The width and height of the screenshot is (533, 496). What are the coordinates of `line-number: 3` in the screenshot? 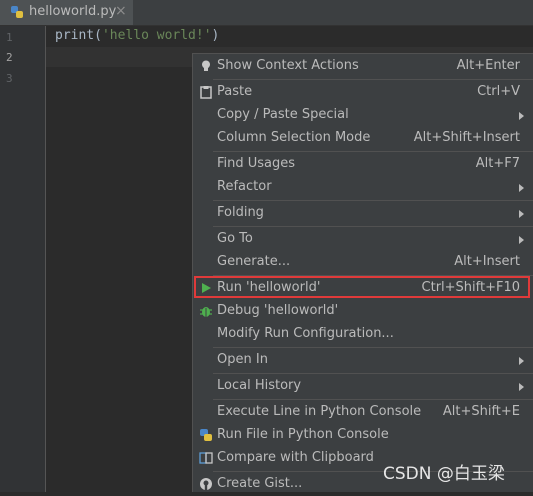 It's located at (9, 78).